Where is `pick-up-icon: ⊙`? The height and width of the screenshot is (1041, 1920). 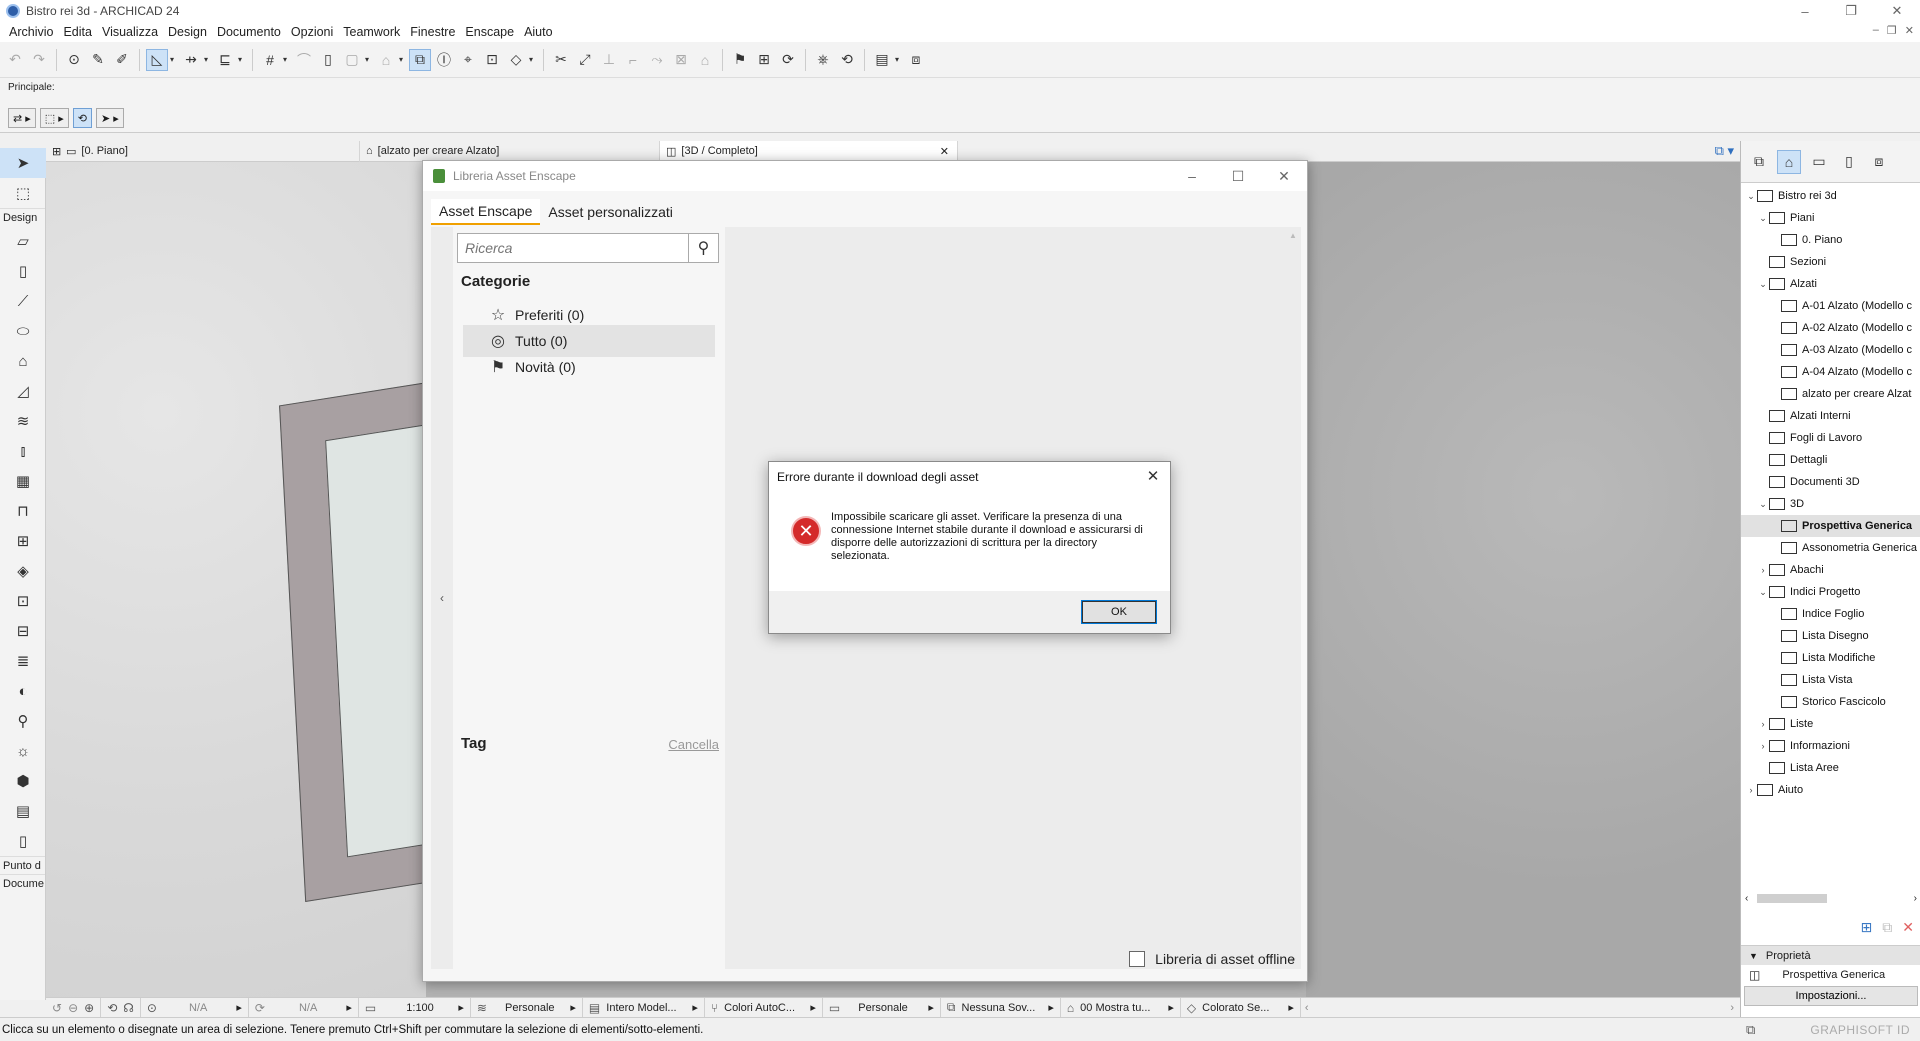 pick-up-icon: ⊙ is located at coordinates (74, 60).